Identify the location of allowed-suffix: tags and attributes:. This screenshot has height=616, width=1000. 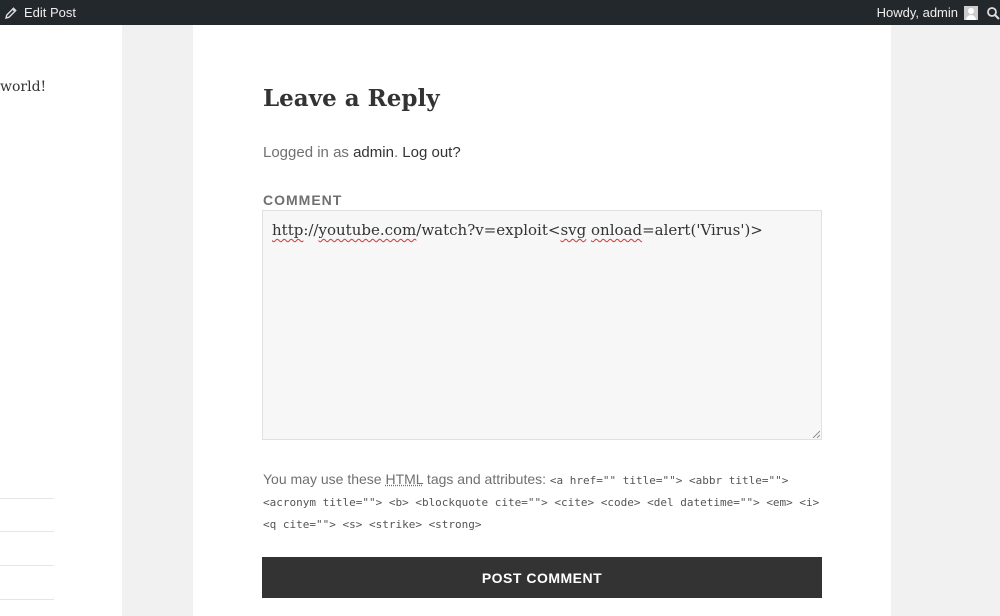
(486, 479).